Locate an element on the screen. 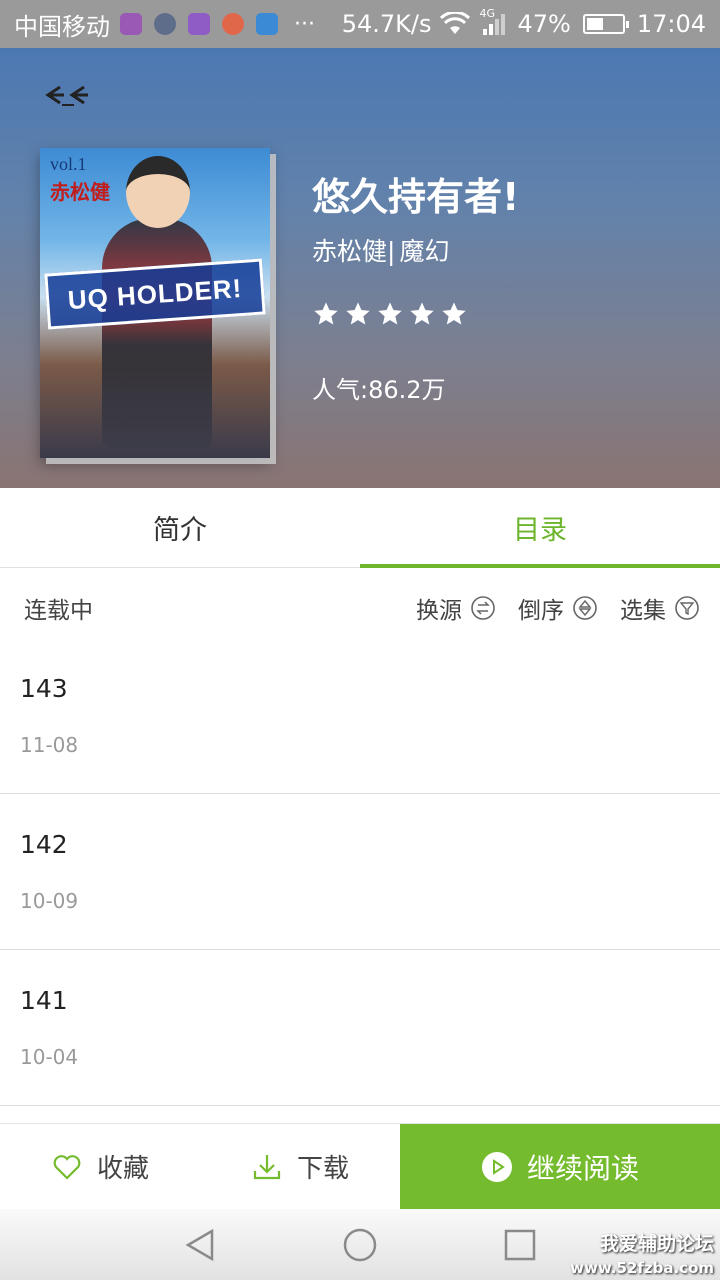  book-author: 赤松健| is located at coordinates (354, 251).